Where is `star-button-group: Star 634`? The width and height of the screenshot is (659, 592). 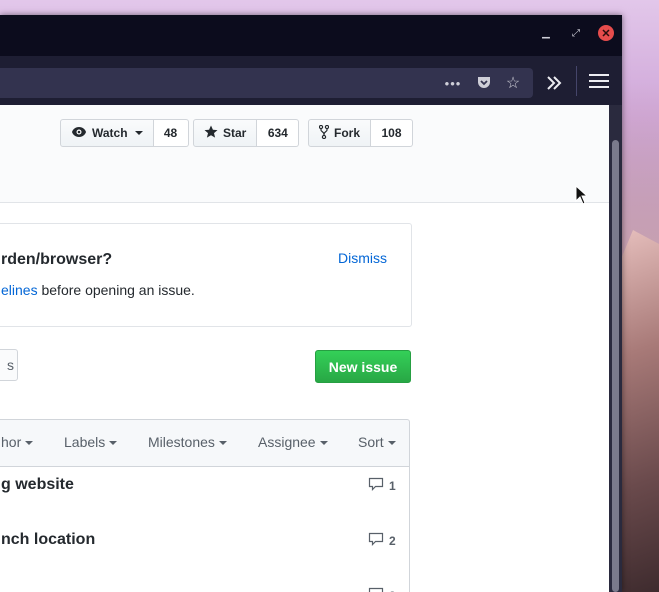 star-button-group: Star 634 is located at coordinates (246, 133).